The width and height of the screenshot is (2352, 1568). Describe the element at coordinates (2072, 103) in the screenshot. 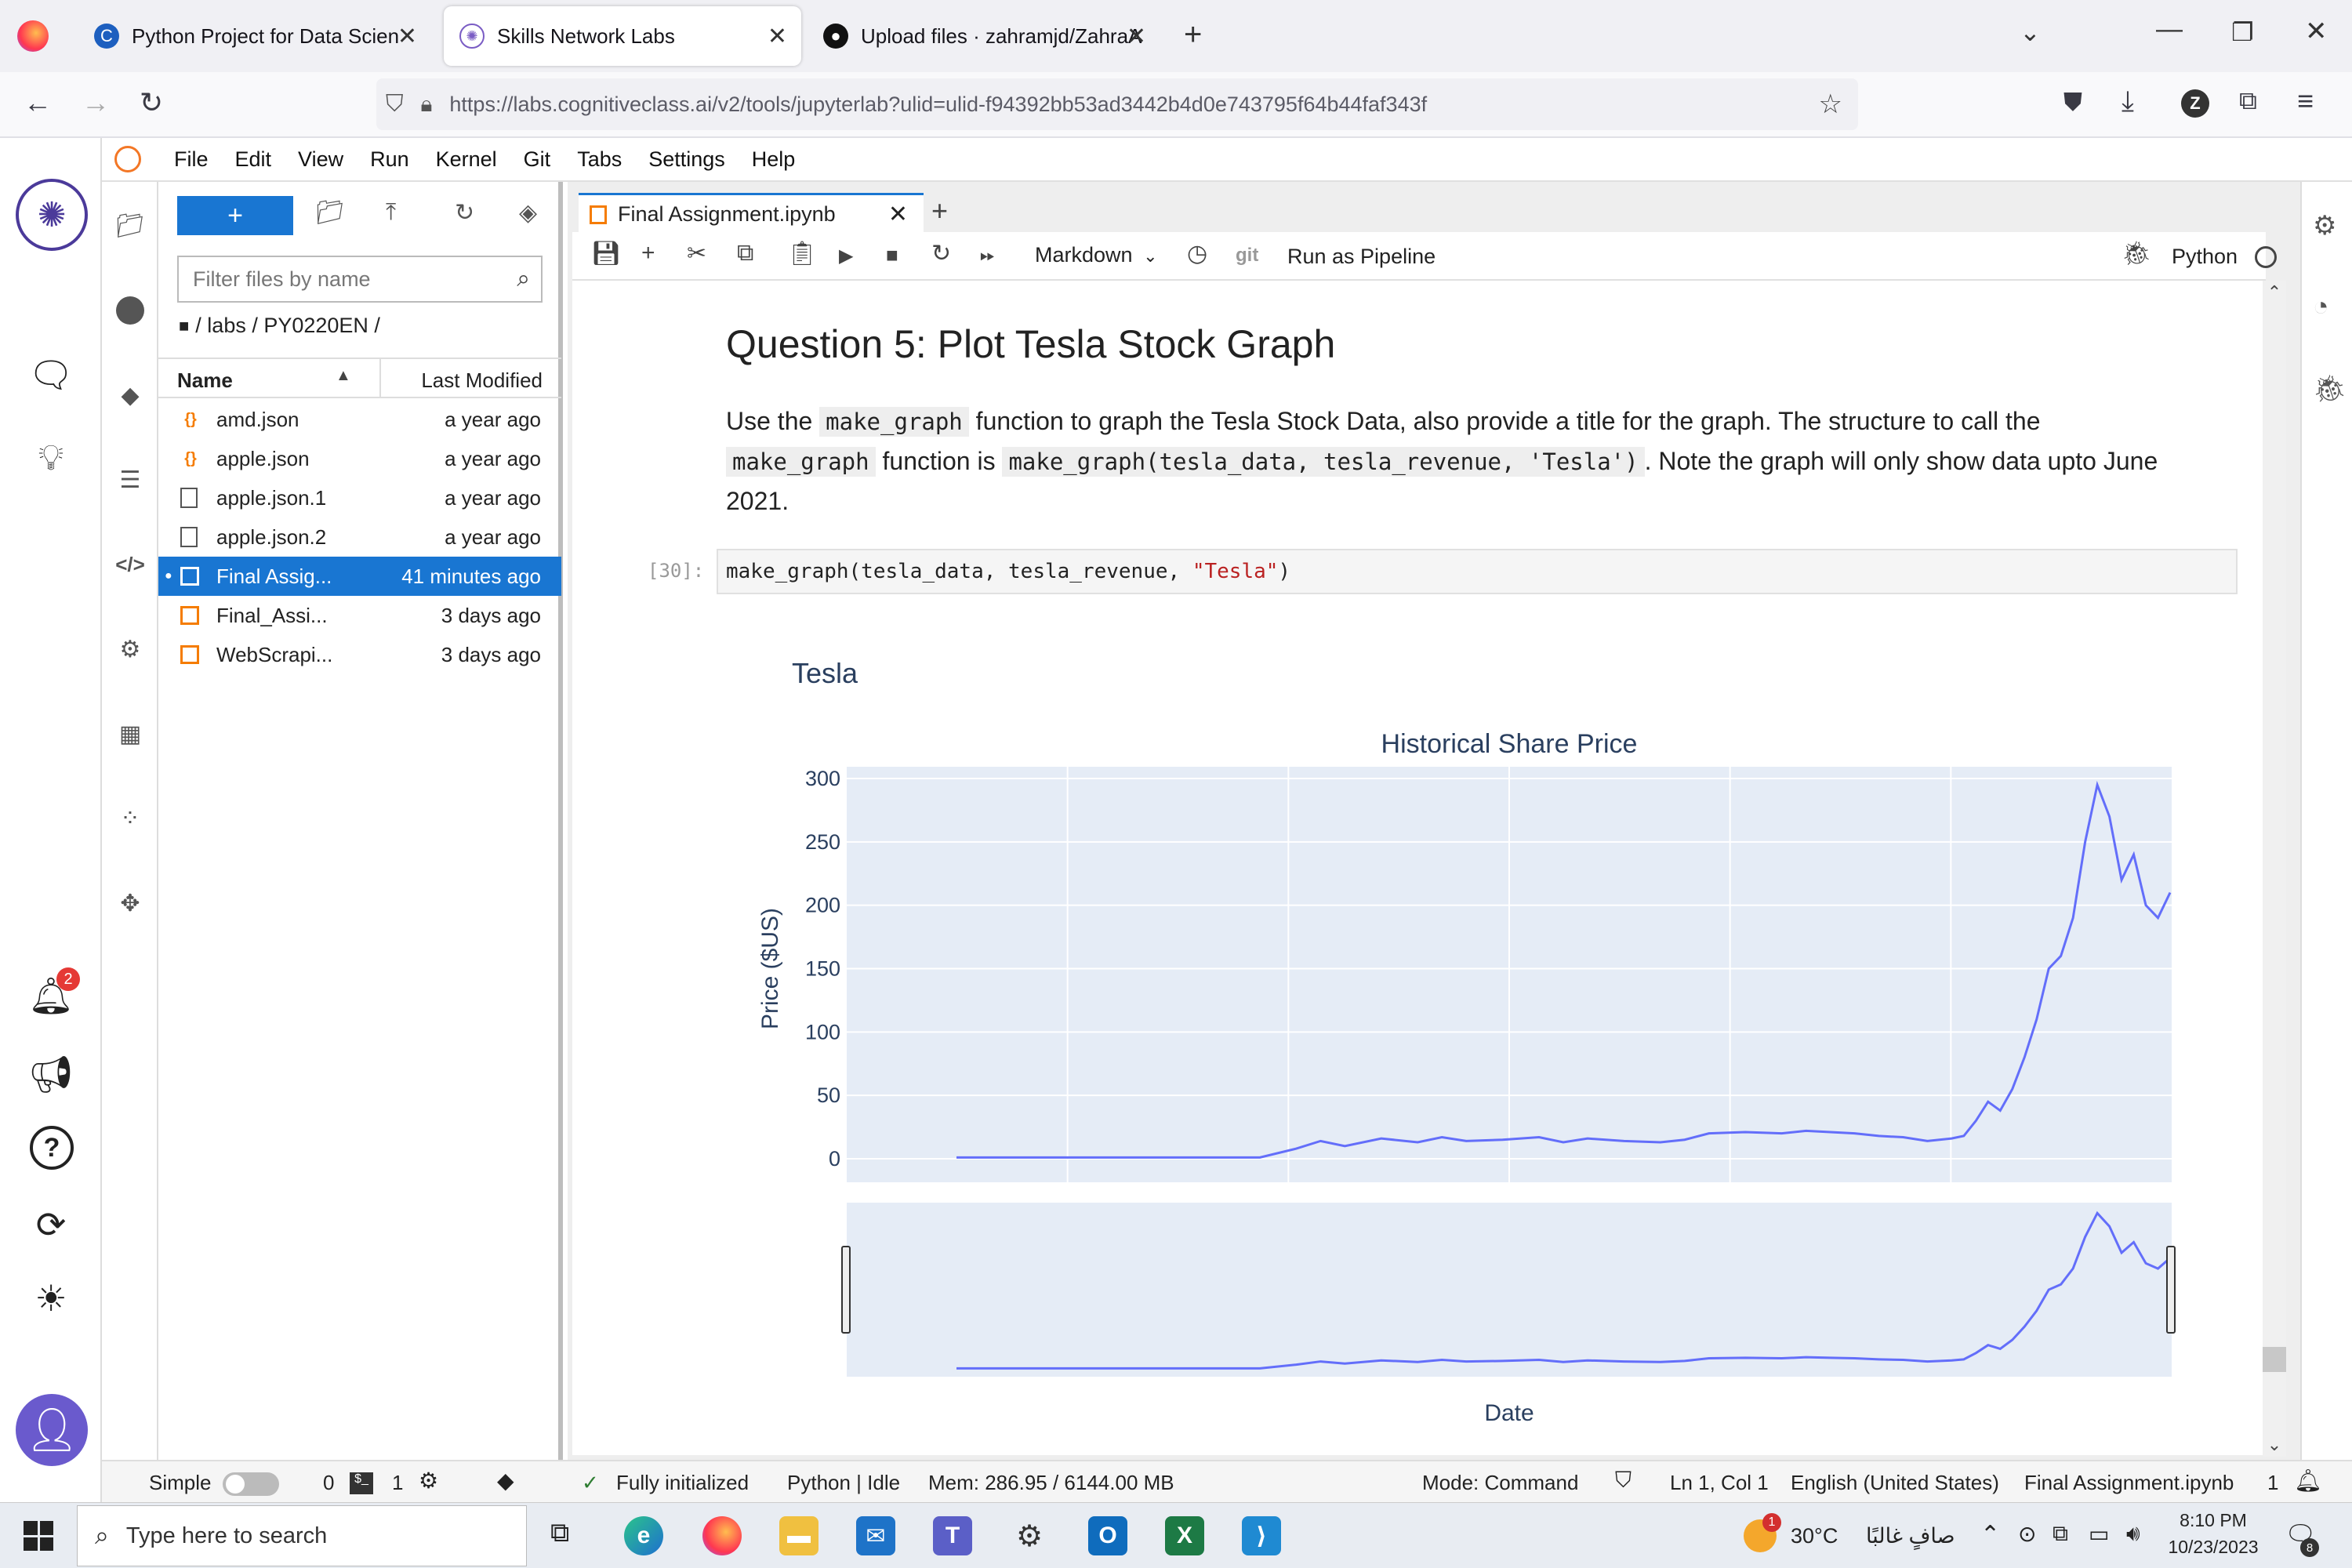

I see `pocket-icon: ⛊` at that location.